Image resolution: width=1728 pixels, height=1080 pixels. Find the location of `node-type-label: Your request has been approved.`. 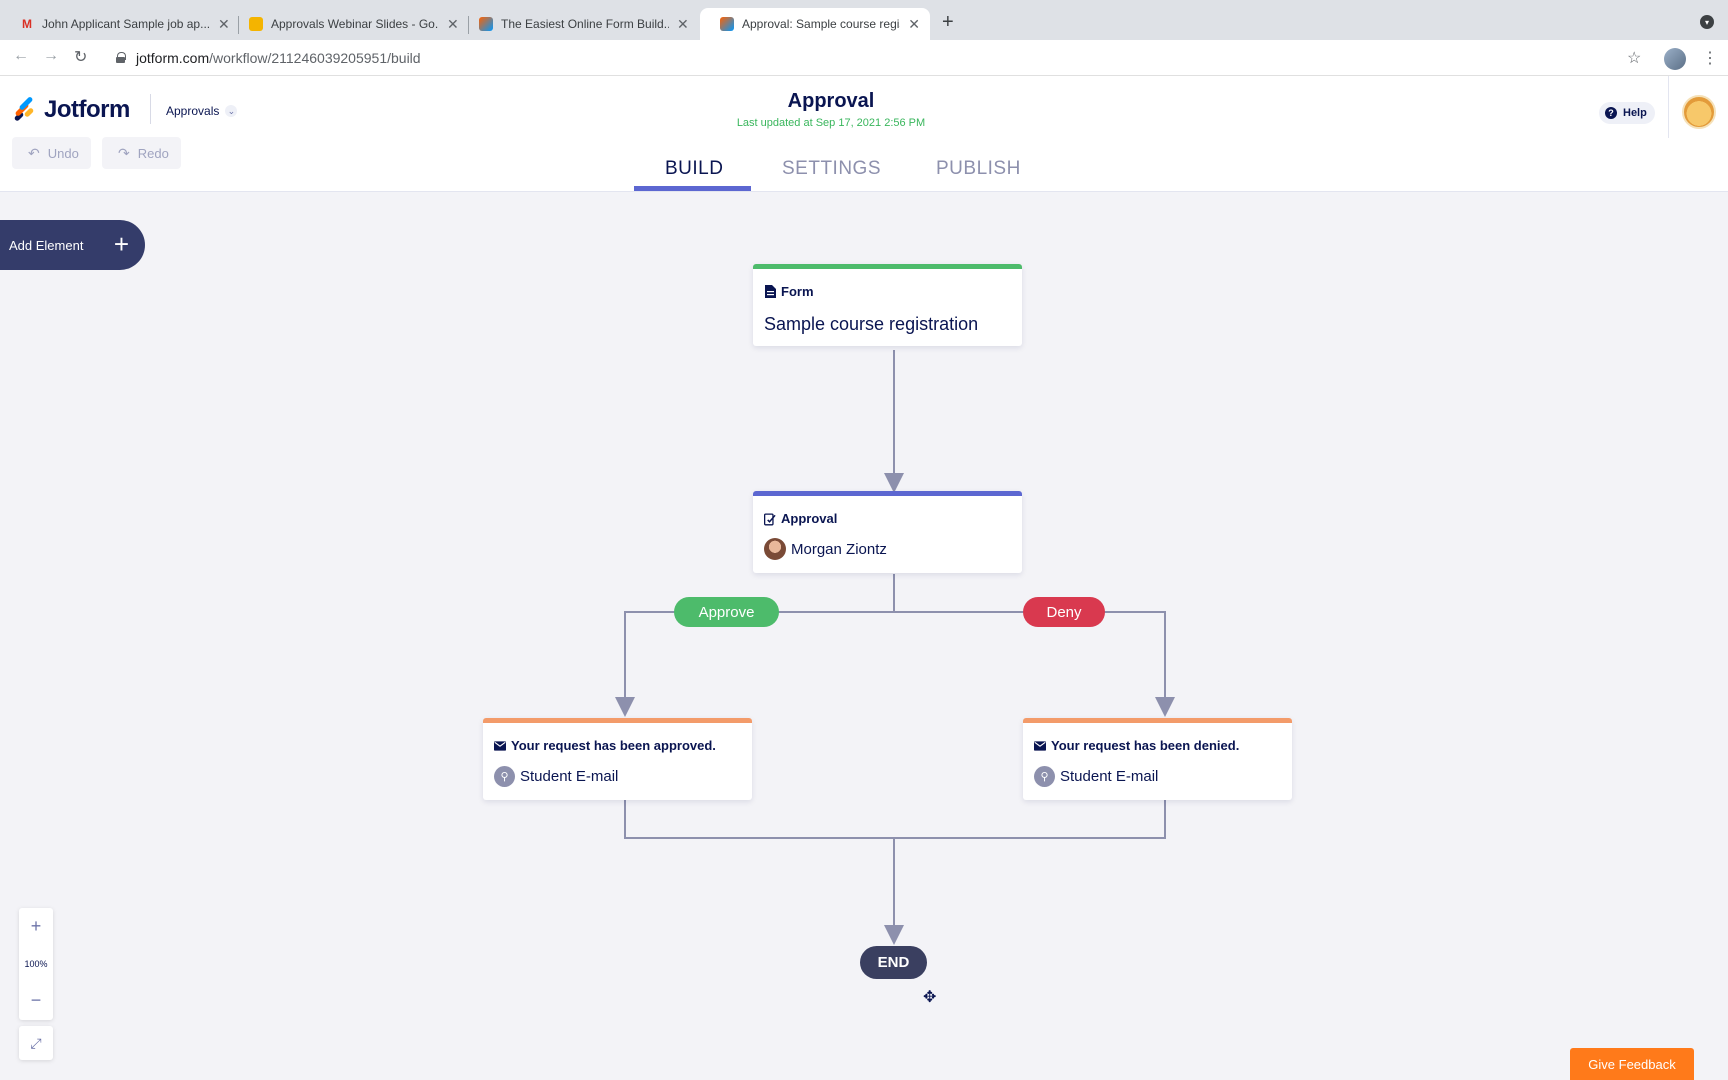

node-type-label: Your request has been approved. is located at coordinates (613, 745).